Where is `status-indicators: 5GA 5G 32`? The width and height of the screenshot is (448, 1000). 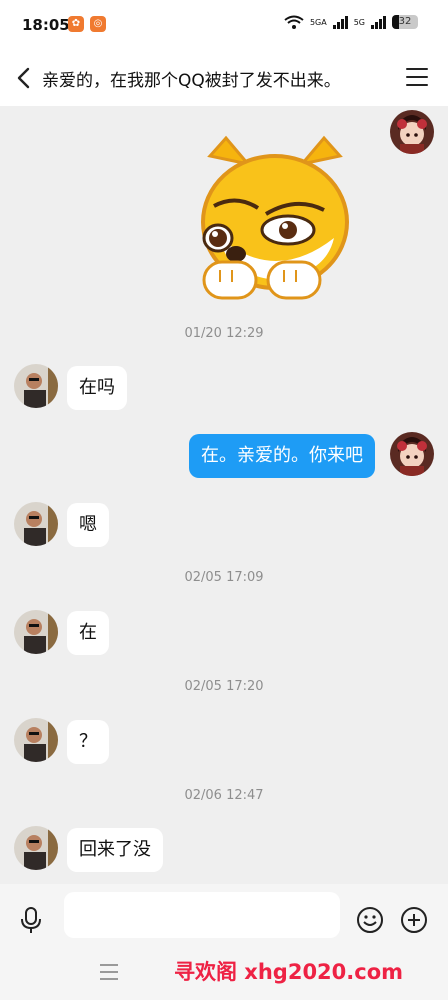 status-indicators: 5GA 5G 32 is located at coordinates (351, 22).